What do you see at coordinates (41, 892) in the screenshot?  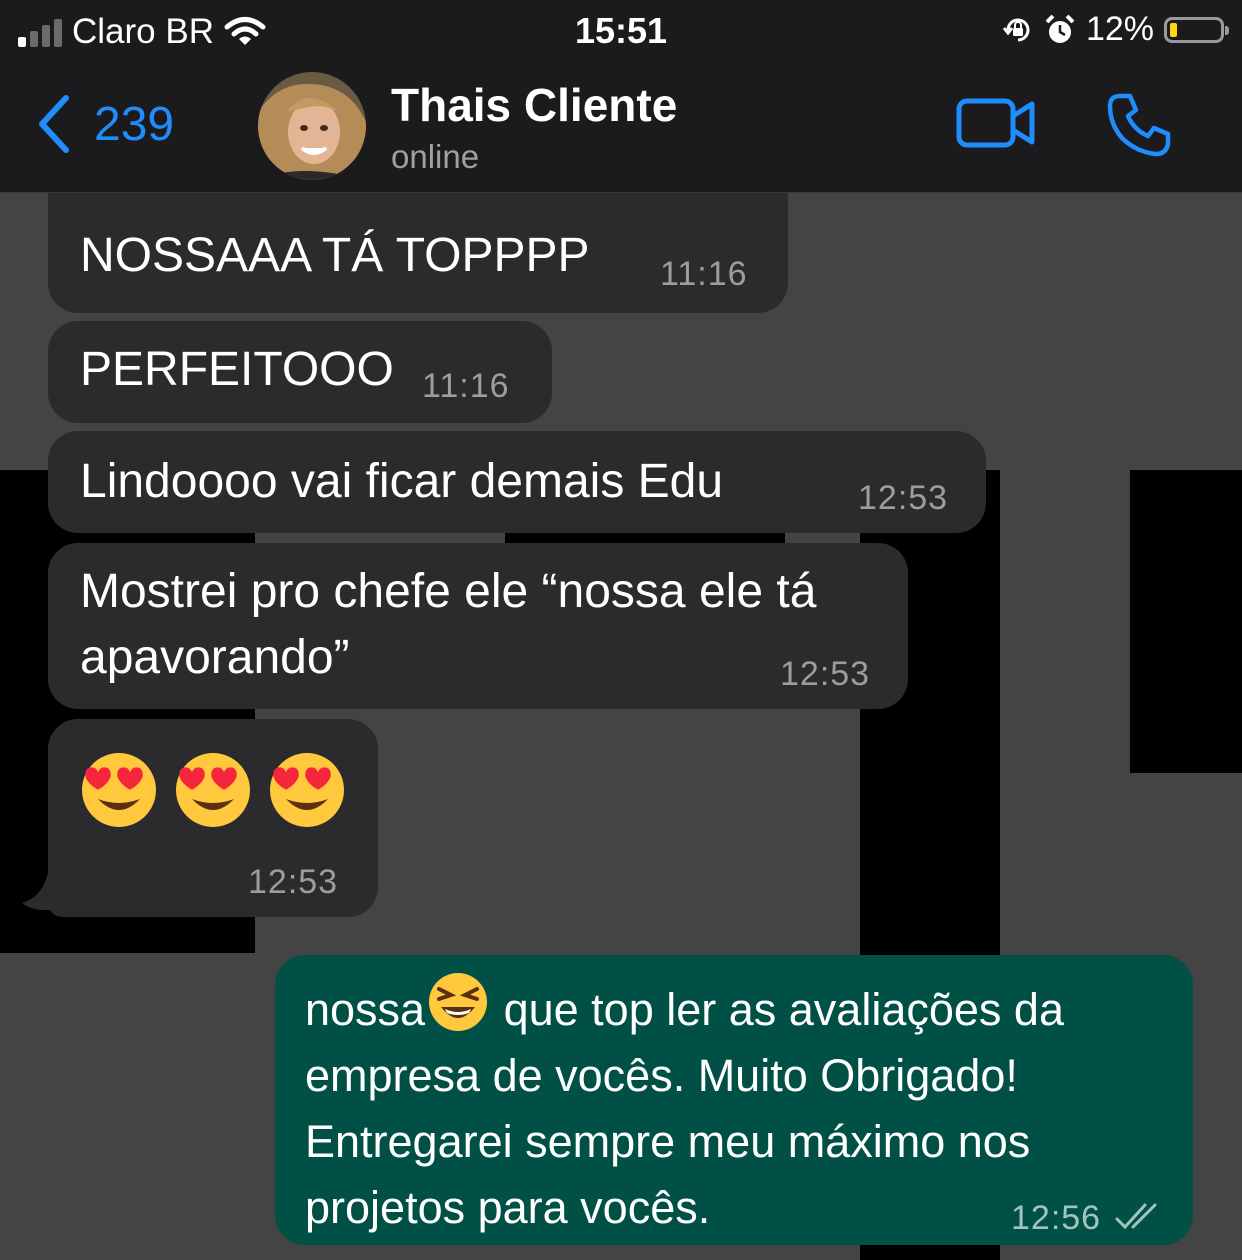 I see `bubble-tail` at bounding box center [41, 892].